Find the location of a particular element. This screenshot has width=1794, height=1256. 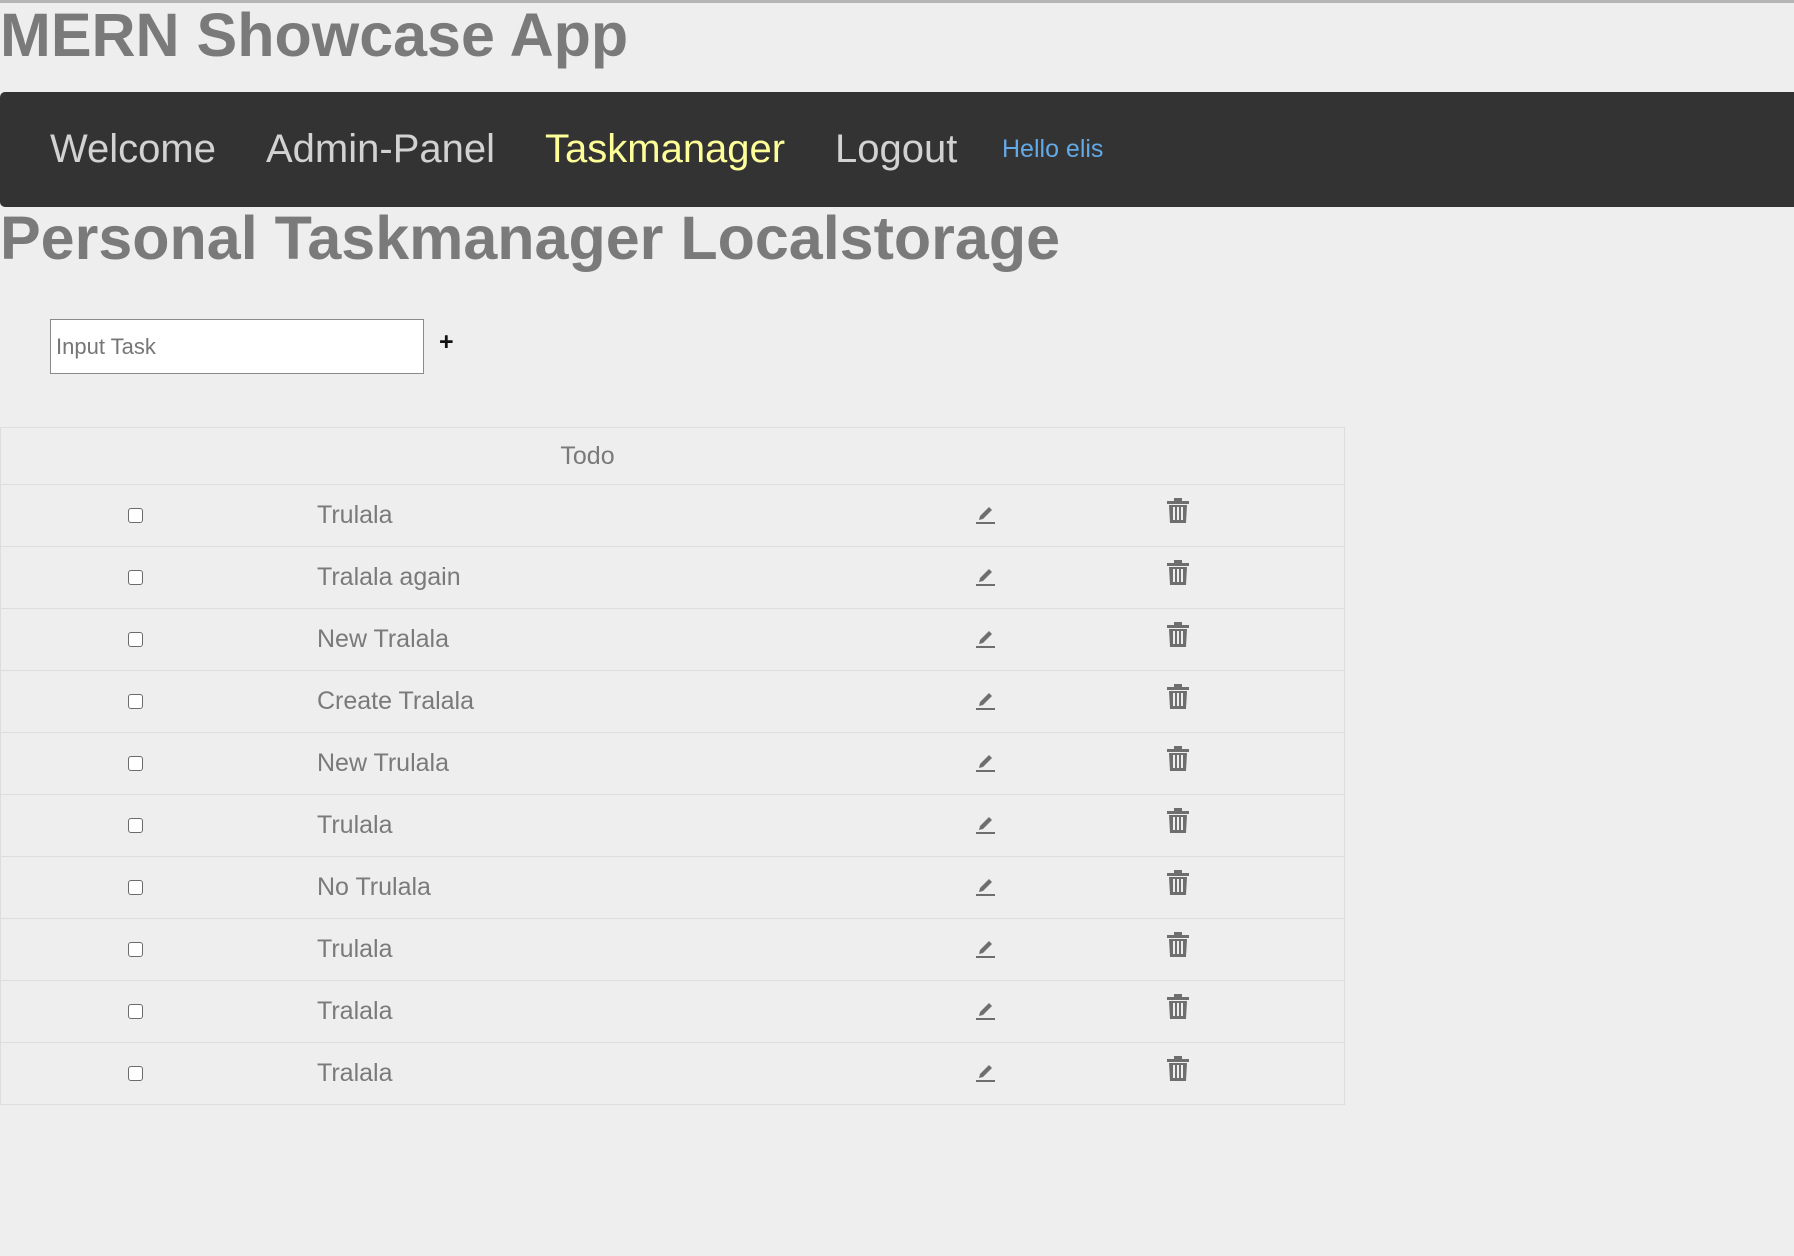

page-title: Personal Taskmanager Localstorage is located at coordinates (530, 238).